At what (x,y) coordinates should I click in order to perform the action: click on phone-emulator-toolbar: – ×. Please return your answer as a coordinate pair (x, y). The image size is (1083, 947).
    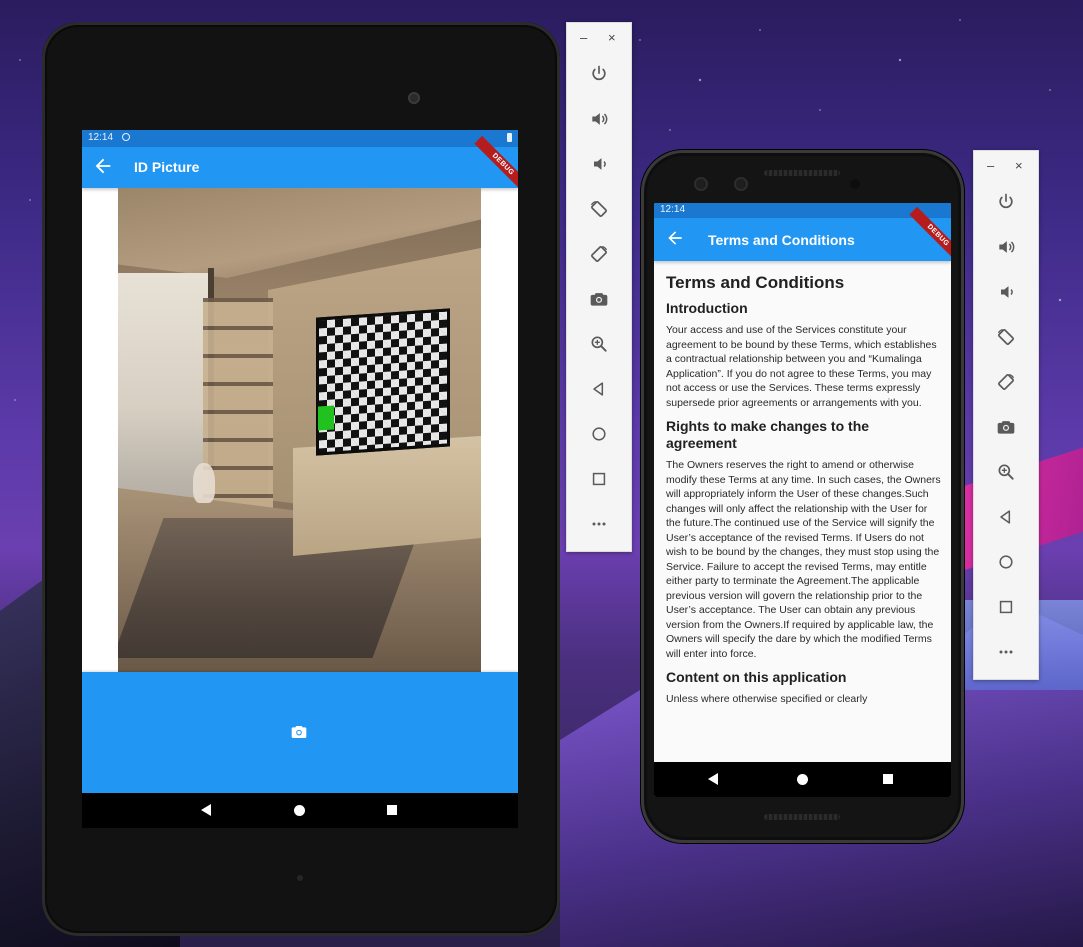
    Looking at the image, I should click on (1006, 415).